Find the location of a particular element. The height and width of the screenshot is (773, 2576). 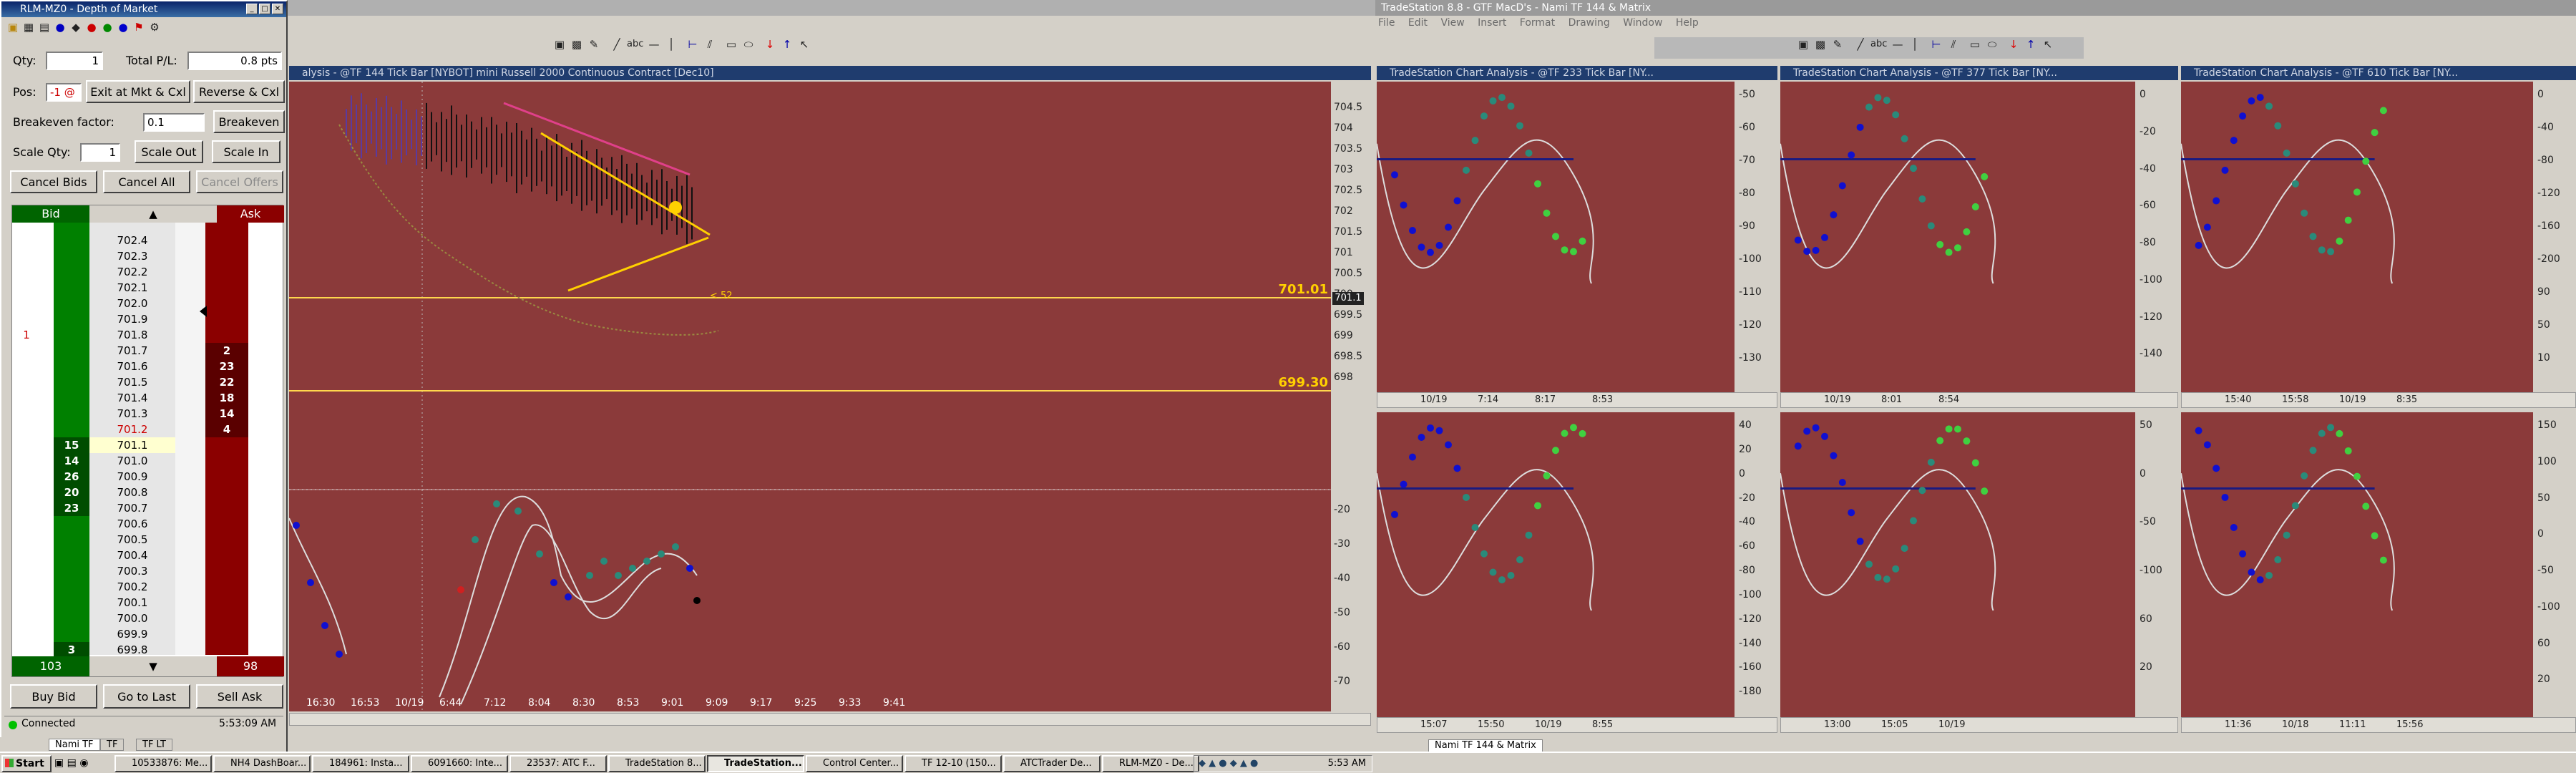

ellipse-icon: ⬭ is located at coordinates (748, 44).